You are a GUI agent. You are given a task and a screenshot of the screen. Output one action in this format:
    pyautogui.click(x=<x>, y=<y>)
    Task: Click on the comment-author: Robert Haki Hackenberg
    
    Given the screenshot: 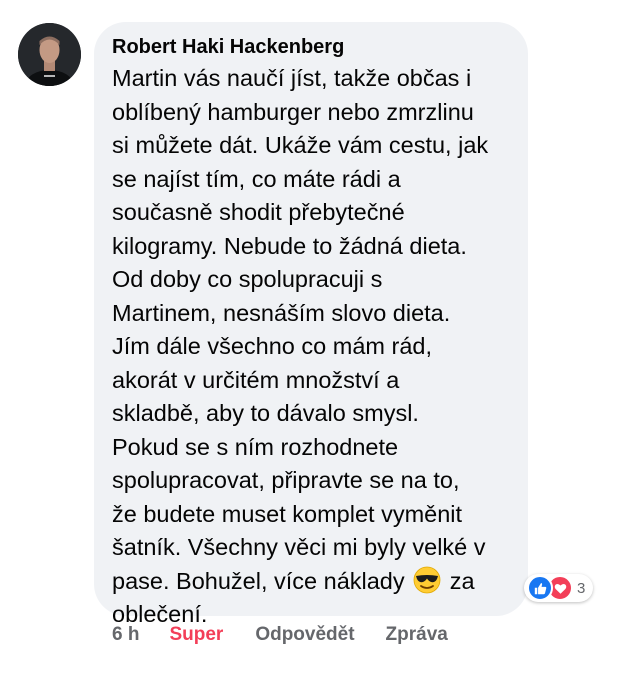 What is the action you would take?
    pyautogui.click(x=313, y=47)
    